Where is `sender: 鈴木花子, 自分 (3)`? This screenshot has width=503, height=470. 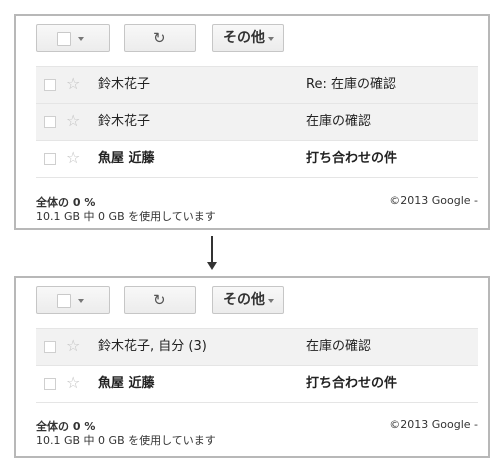 sender: 鈴木花子, 自分 (3) is located at coordinates (152, 346).